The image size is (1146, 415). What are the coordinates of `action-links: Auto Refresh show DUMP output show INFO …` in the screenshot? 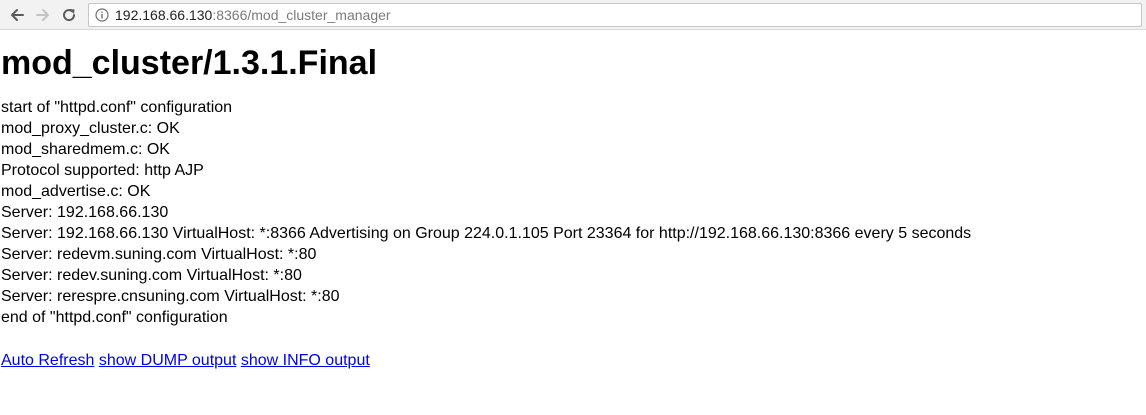 It's located at (573, 360).